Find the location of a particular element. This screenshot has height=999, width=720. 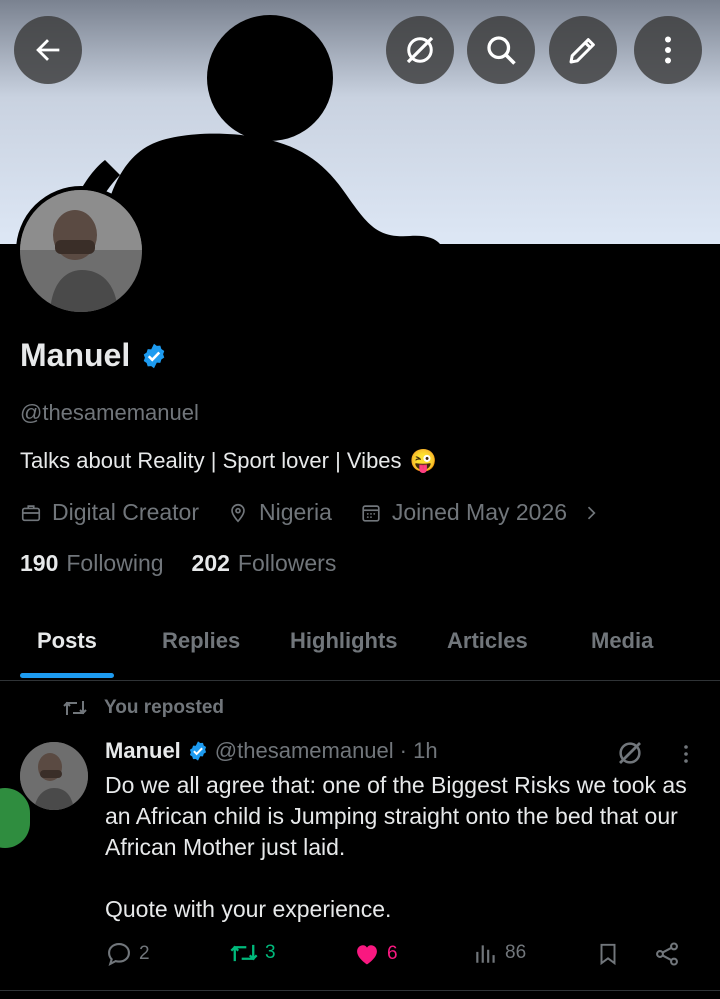

post-header: Manuel @thesamemanuel · 1h is located at coordinates (271, 751).